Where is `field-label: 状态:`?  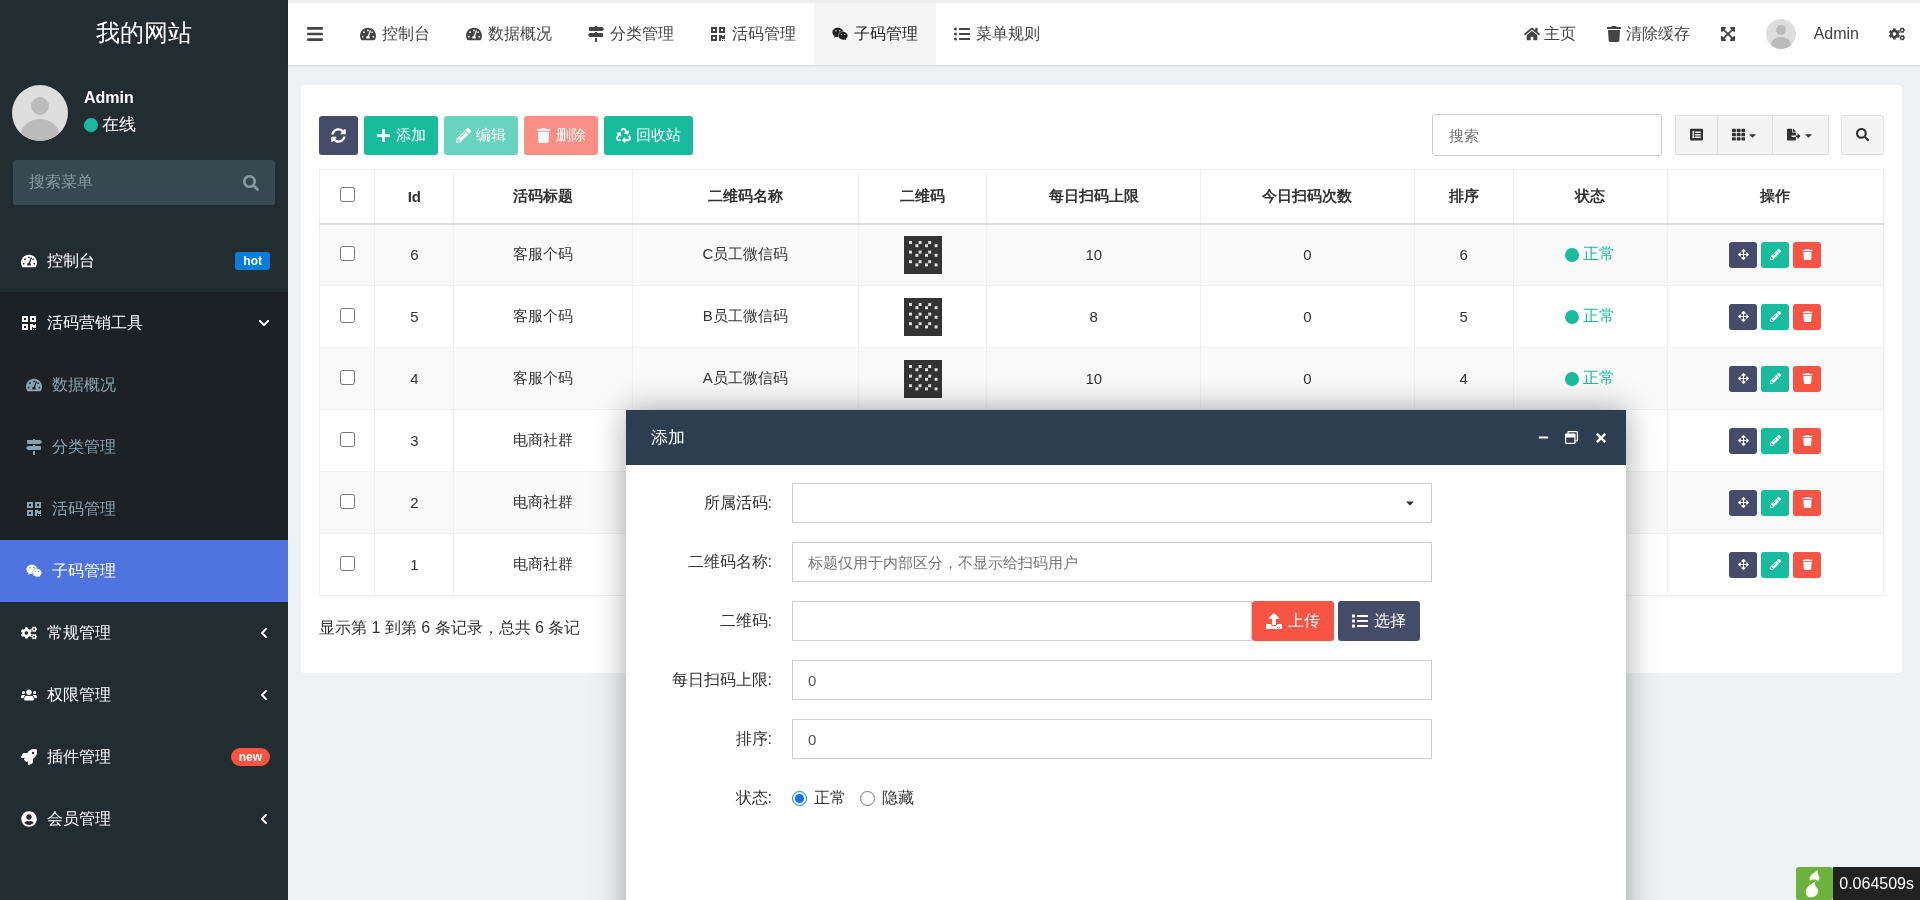
field-label: 状态: is located at coordinates (753, 797).